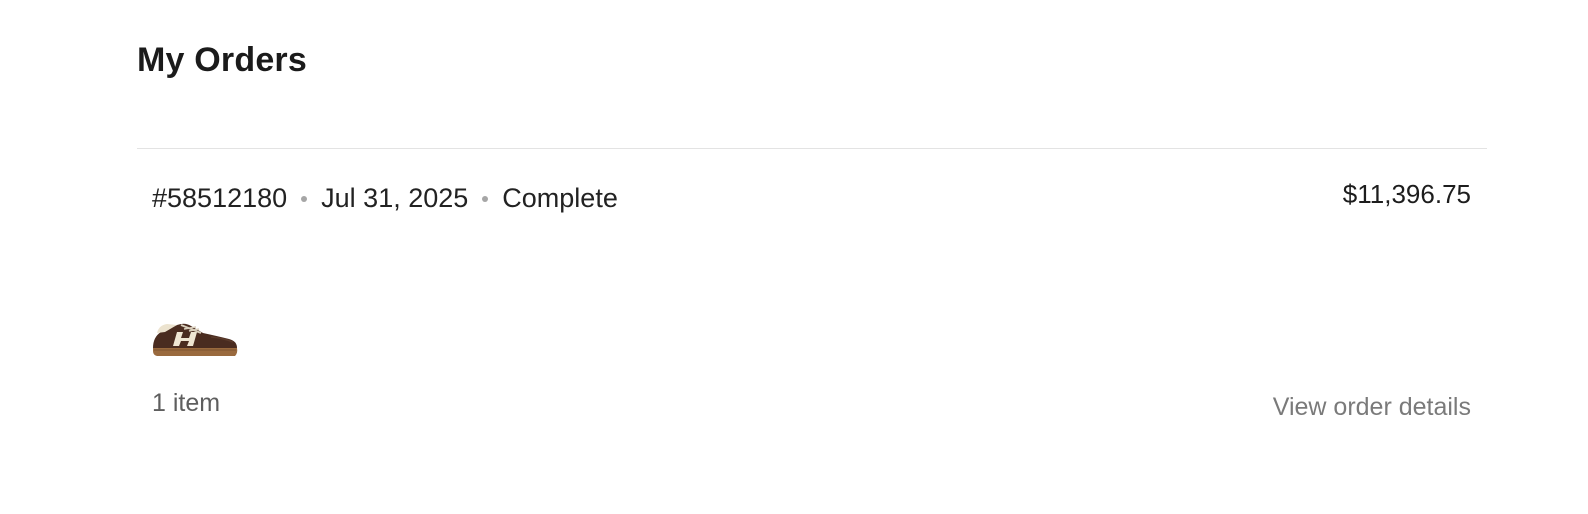  I want to click on product-thumbnail, so click(196, 339).